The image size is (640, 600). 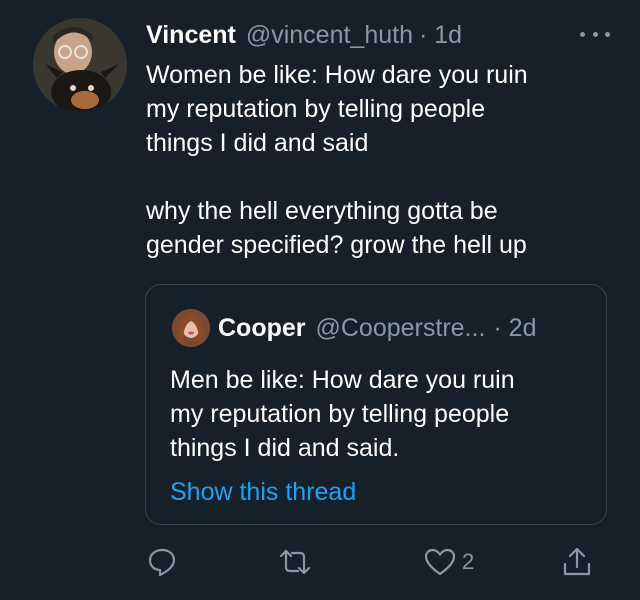 I want to click on more-options-icon, so click(x=595, y=34).